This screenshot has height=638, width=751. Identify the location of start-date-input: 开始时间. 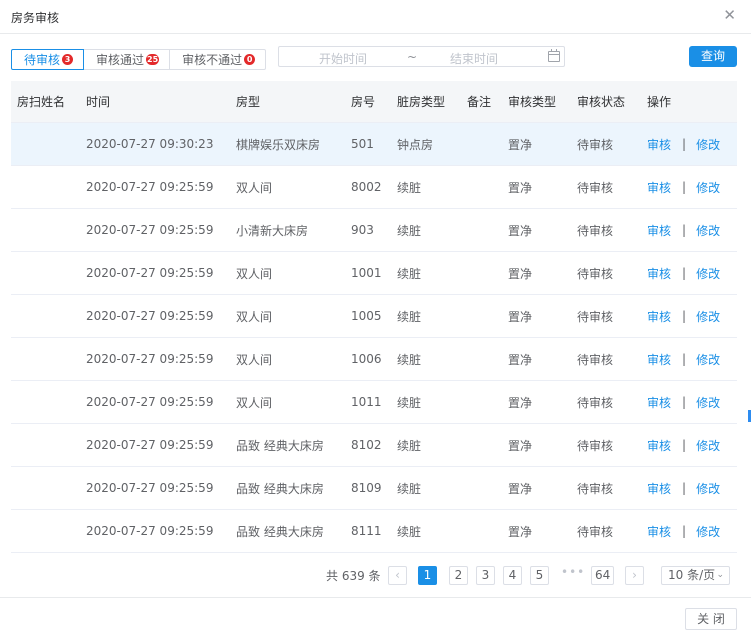
(343, 58).